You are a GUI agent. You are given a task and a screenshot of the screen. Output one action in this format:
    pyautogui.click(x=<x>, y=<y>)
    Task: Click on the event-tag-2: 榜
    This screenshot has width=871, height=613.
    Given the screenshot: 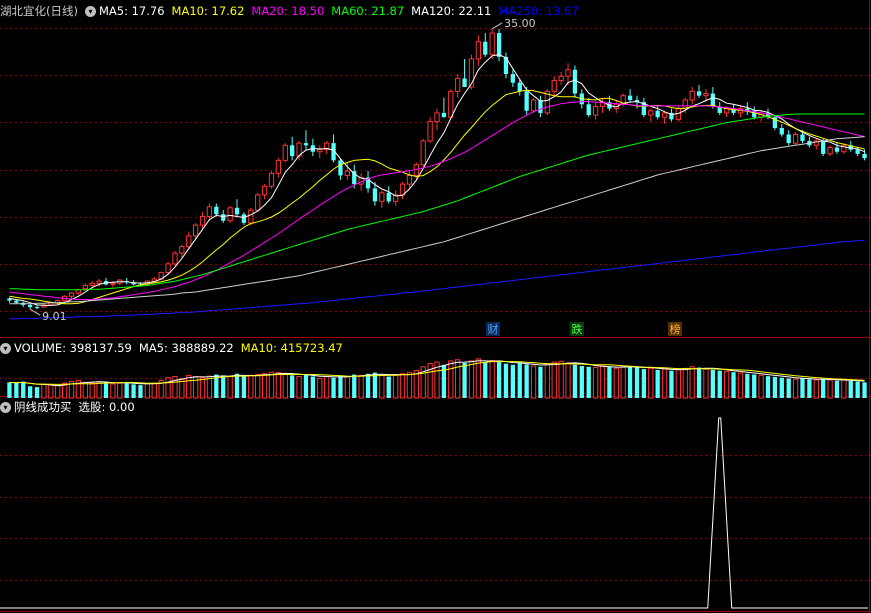 What is the action you would take?
    pyautogui.click(x=675, y=329)
    